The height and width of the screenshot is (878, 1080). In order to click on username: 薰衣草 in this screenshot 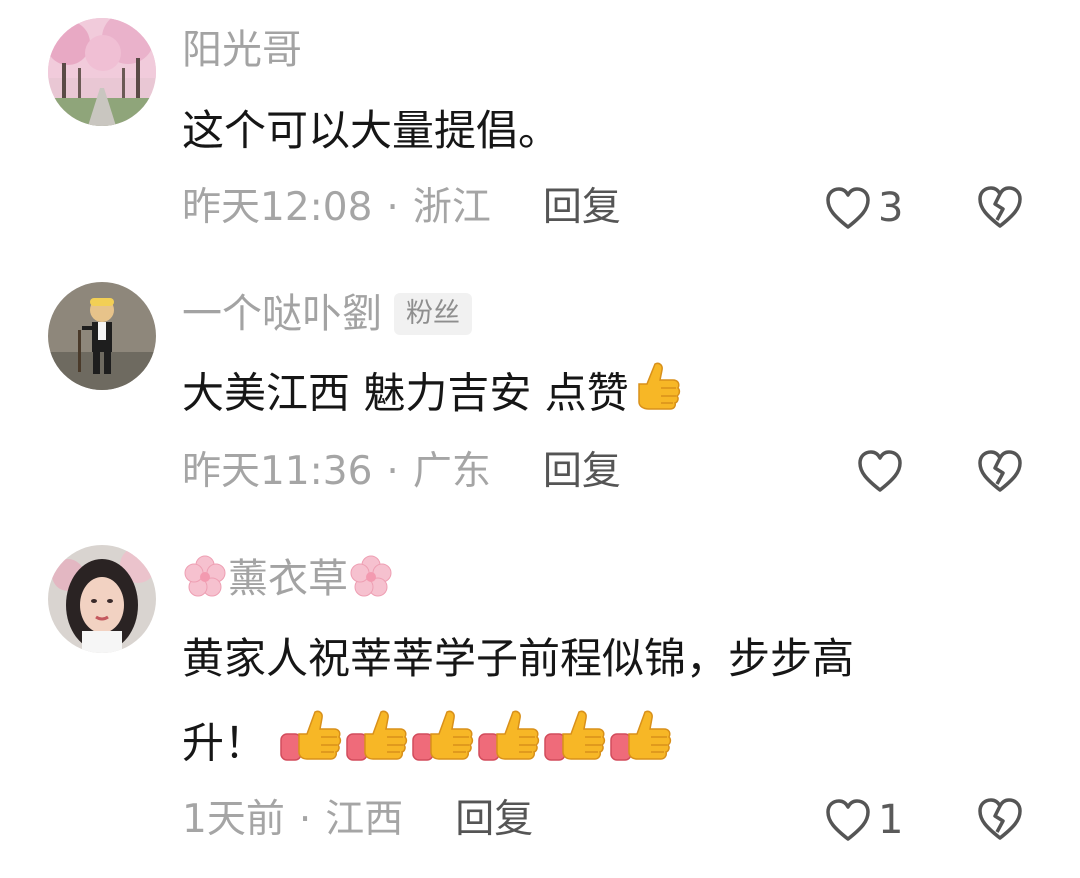, I will do `click(288, 579)`.